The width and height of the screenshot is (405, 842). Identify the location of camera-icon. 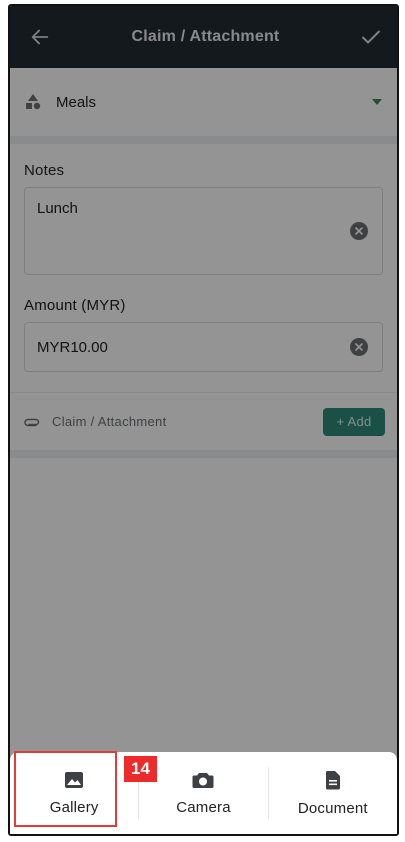
(203, 780).